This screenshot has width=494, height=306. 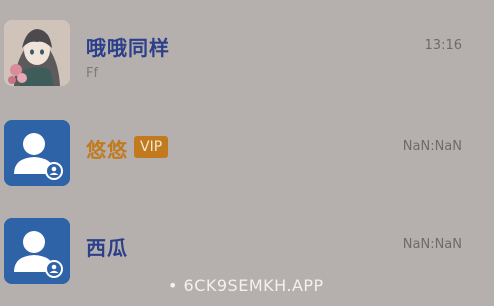 I want to click on contact-name: 西瓜, so click(x=107, y=248).